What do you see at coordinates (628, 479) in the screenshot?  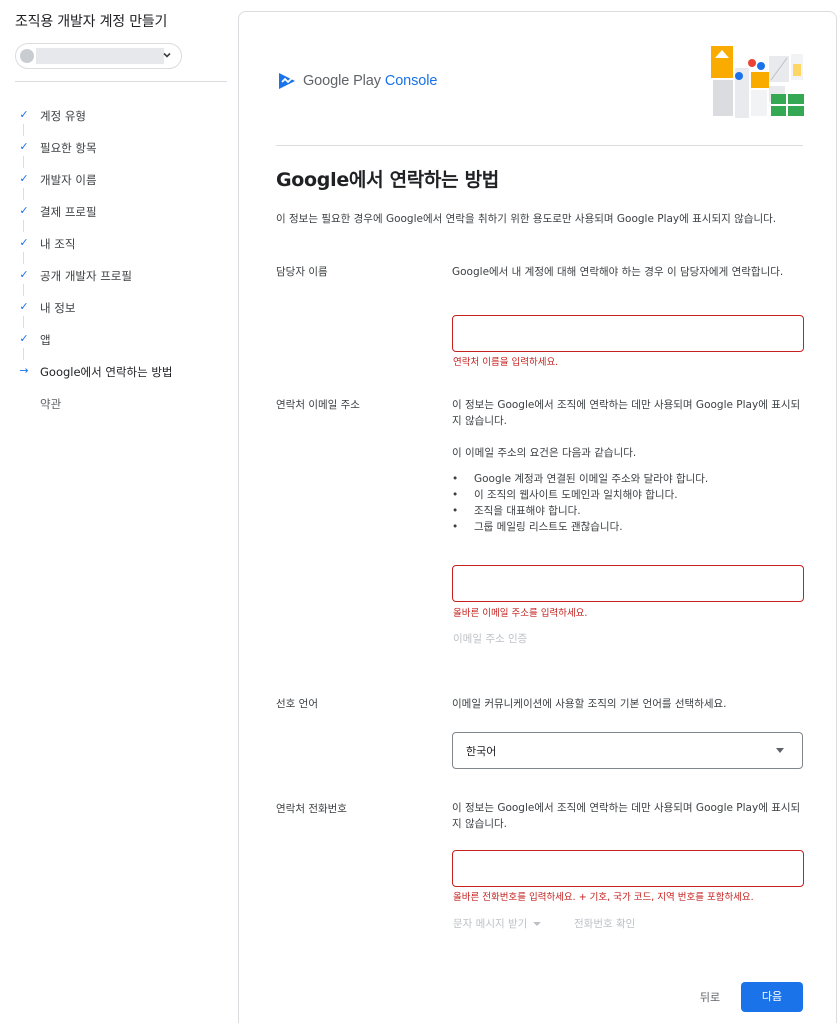 I see `list-item: Google 계정과 연결된 이메일 주소와 달라야 합니다.` at bounding box center [628, 479].